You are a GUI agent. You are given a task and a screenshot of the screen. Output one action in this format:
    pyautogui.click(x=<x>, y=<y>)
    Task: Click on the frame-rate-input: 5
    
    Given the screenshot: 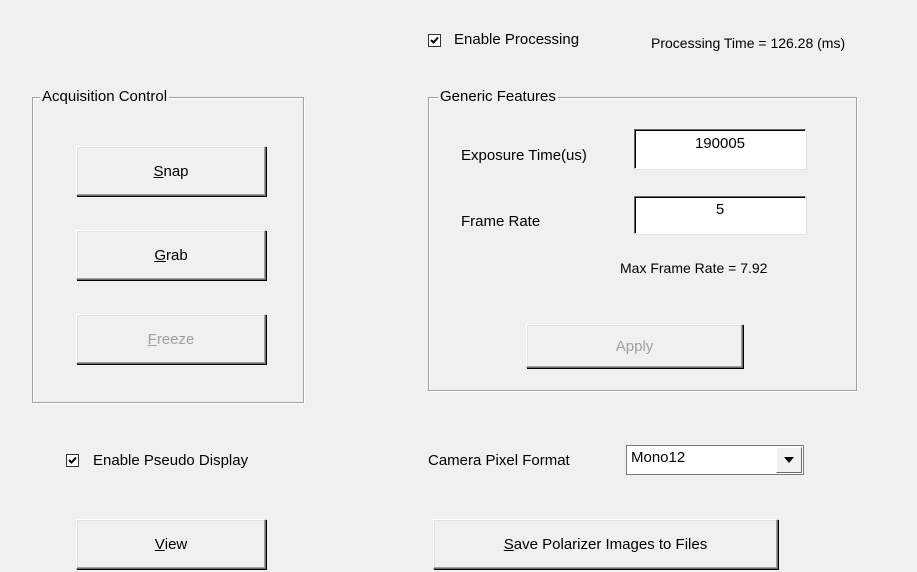 What is the action you would take?
    pyautogui.click(x=720, y=215)
    